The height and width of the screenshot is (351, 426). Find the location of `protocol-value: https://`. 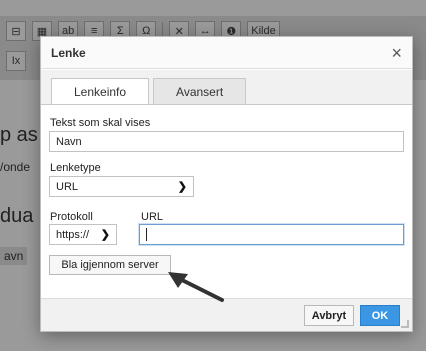

protocol-value: https:// is located at coordinates (73, 234).